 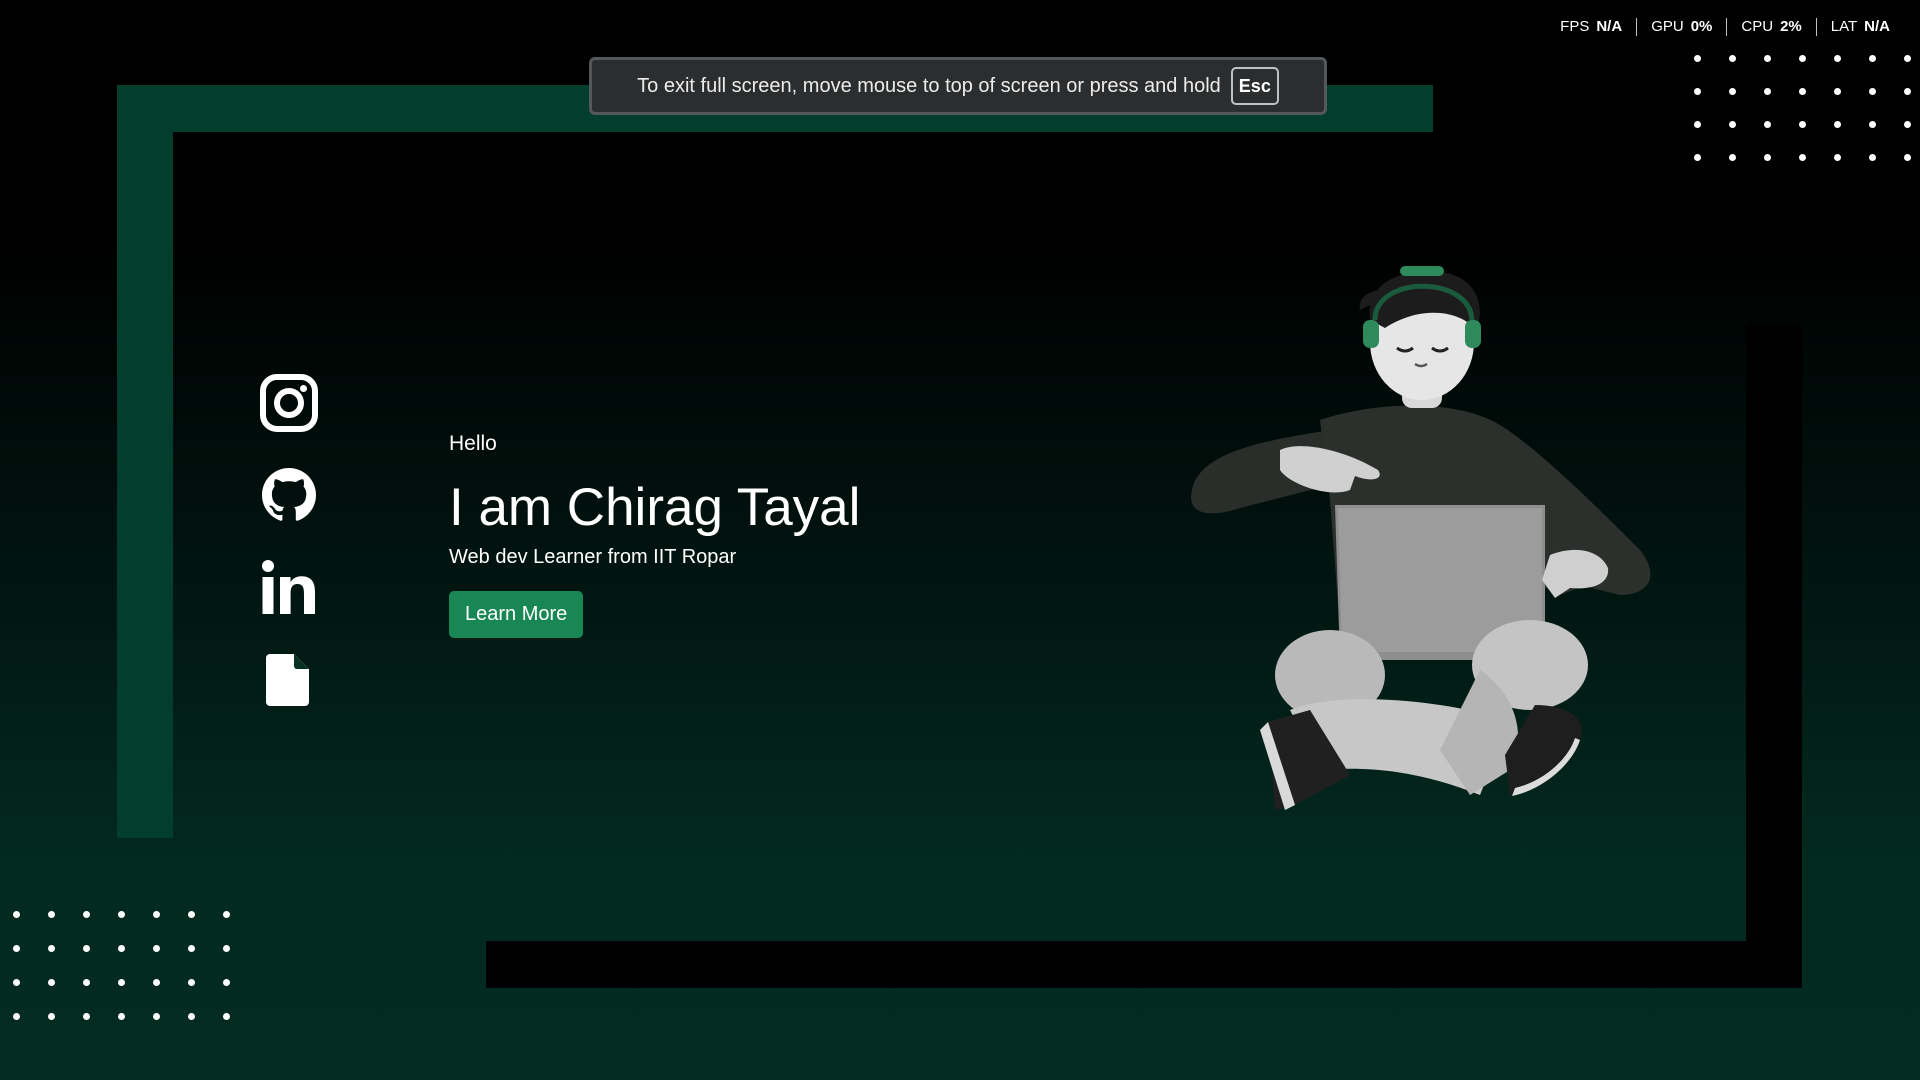 I want to click on social-links, so click(x=289, y=541).